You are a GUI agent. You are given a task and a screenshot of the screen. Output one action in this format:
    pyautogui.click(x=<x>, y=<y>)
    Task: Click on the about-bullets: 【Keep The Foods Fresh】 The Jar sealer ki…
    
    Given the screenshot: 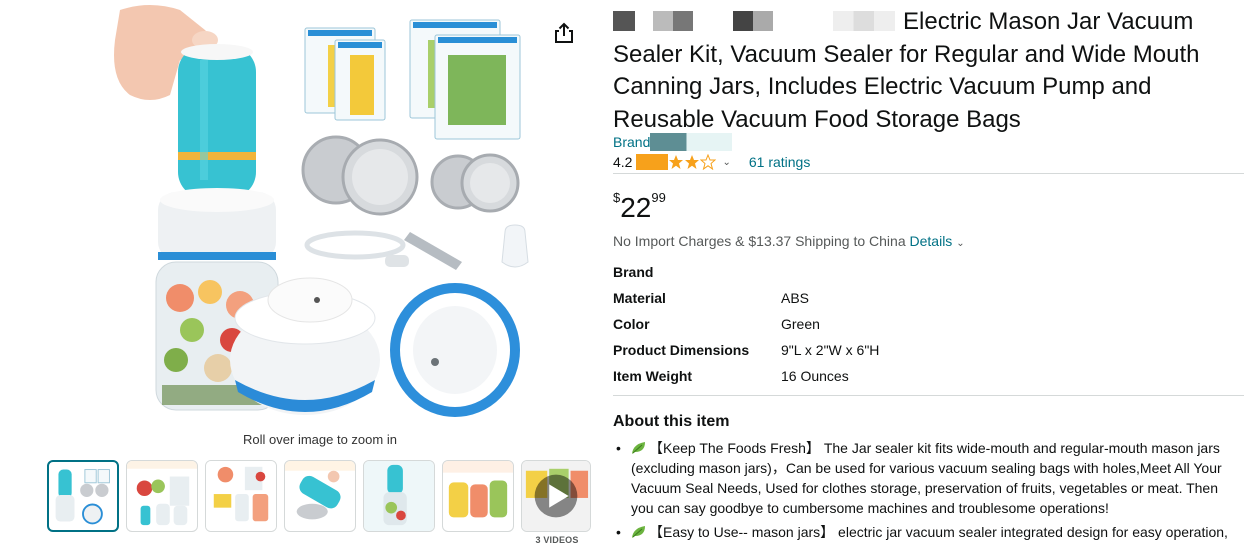 What is the action you would take?
    pyautogui.click(x=928, y=492)
    